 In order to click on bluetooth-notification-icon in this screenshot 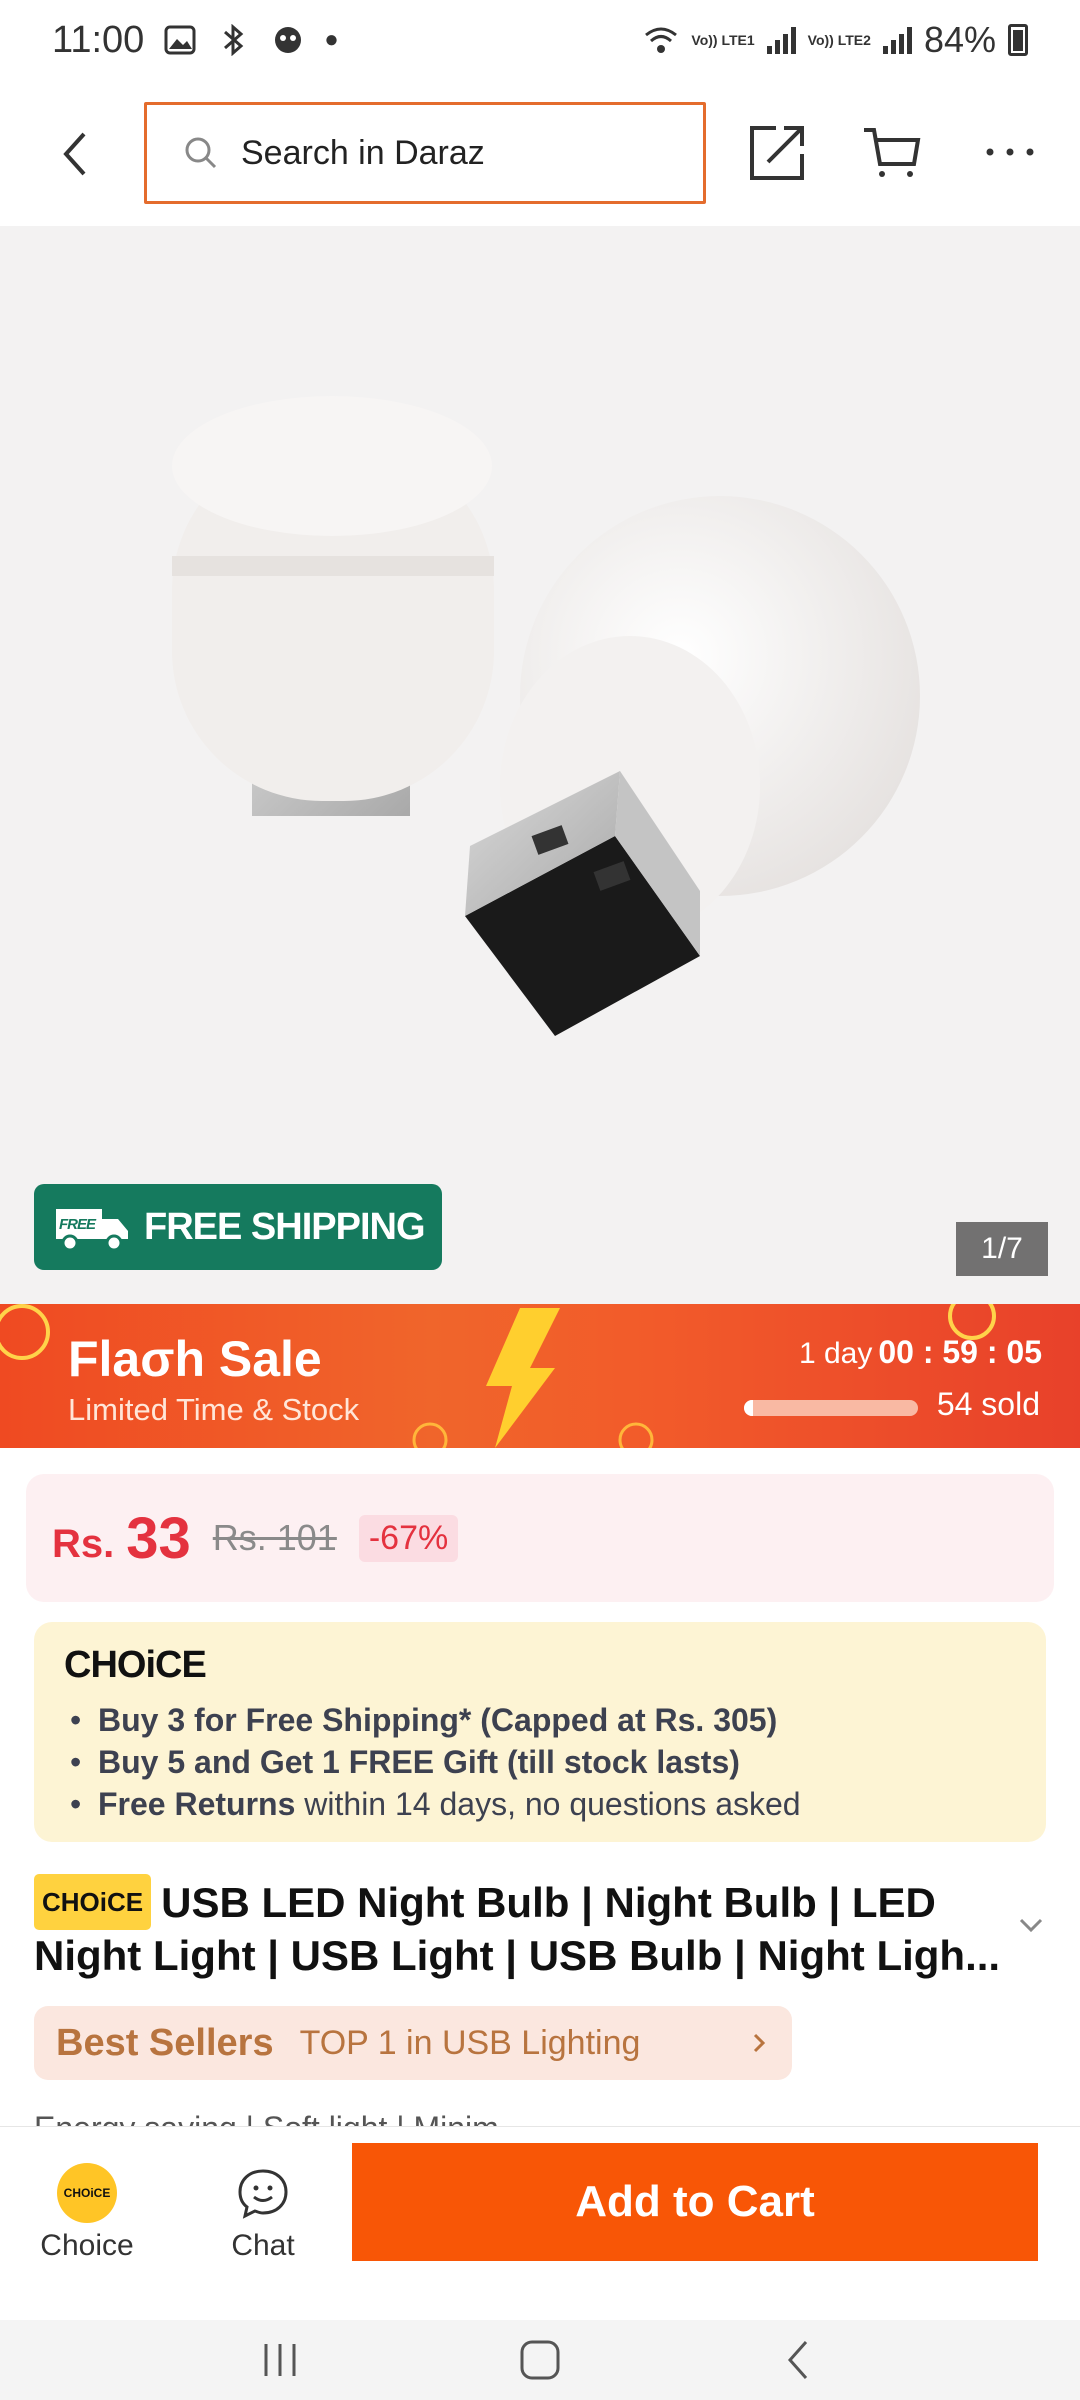, I will do `click(234, 40)`.